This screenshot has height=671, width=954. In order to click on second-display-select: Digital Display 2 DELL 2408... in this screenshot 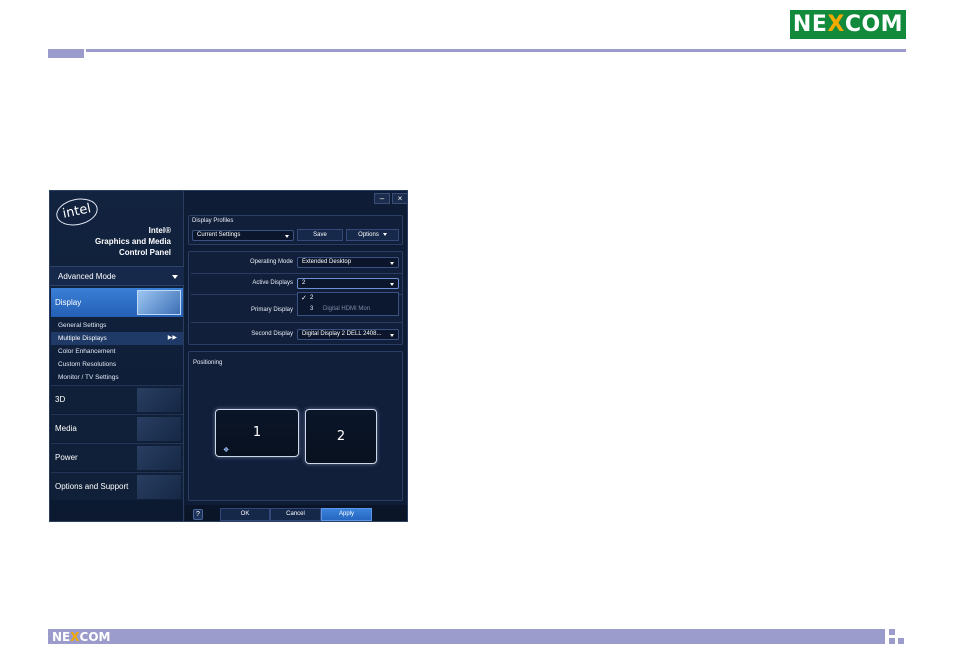, I will do `click(348, 334)`.